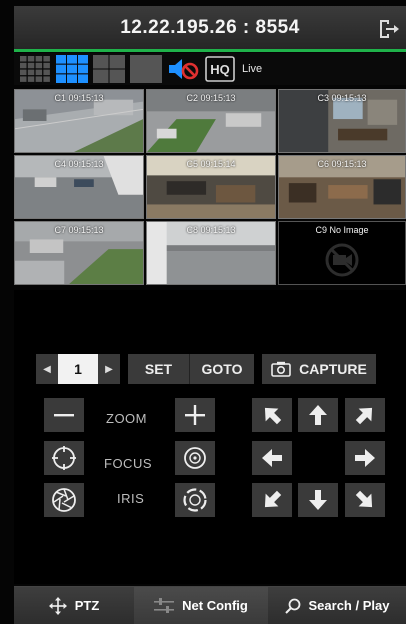  Describe the element at coordinates (281, 369) in the screenshot. I see `camera-icon` at that location.